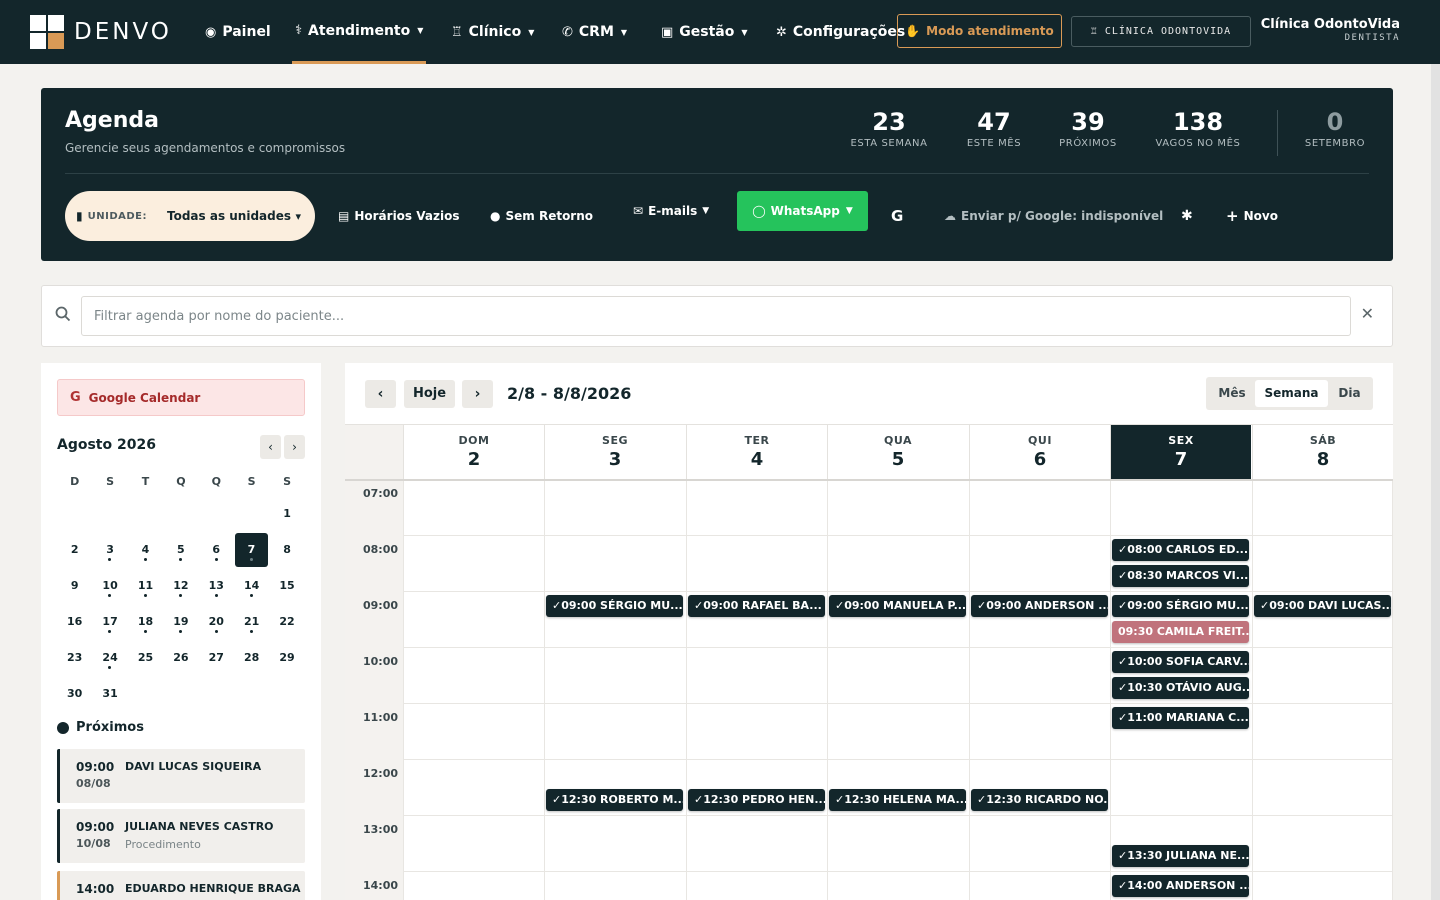 This screenshot has height=900, width=1440. Describe the element at coordinates (216, 623) in the screenshot. I see `mini-day: 20` at that location.